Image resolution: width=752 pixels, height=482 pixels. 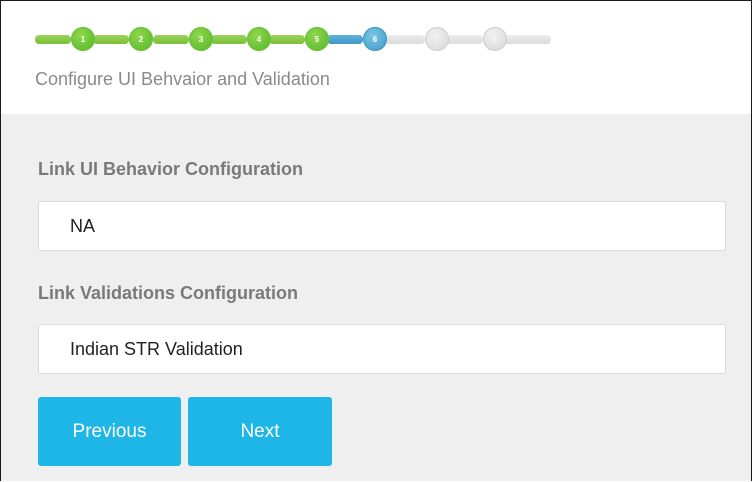 I want to click on validations-field: Indian STR Validation, so click(x=382, y=349).